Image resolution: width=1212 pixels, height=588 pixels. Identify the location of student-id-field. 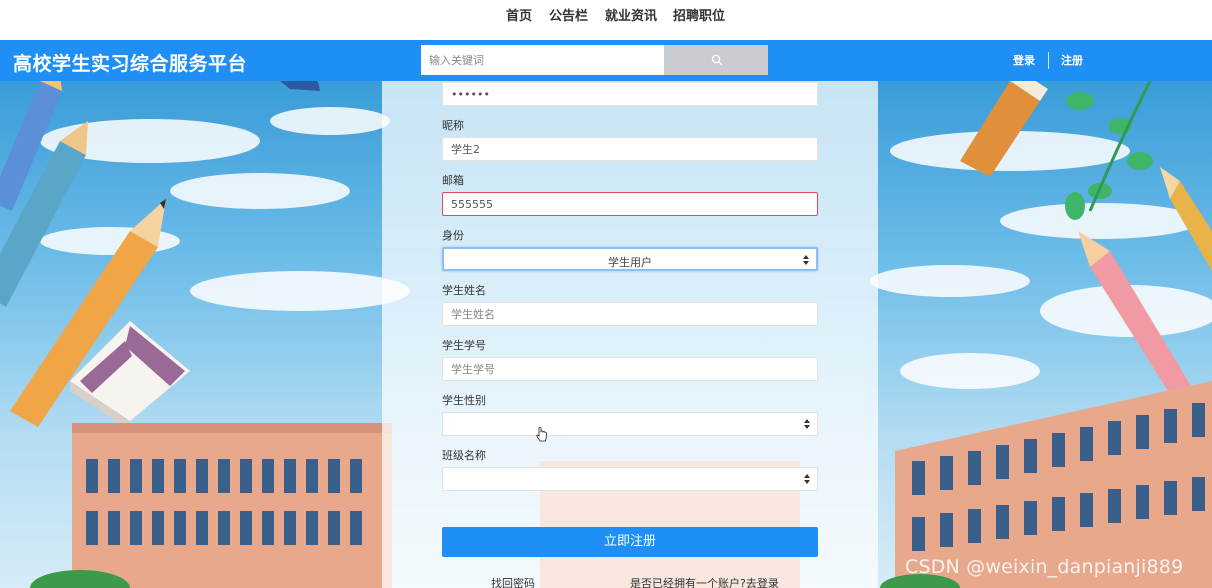
(630, 369).